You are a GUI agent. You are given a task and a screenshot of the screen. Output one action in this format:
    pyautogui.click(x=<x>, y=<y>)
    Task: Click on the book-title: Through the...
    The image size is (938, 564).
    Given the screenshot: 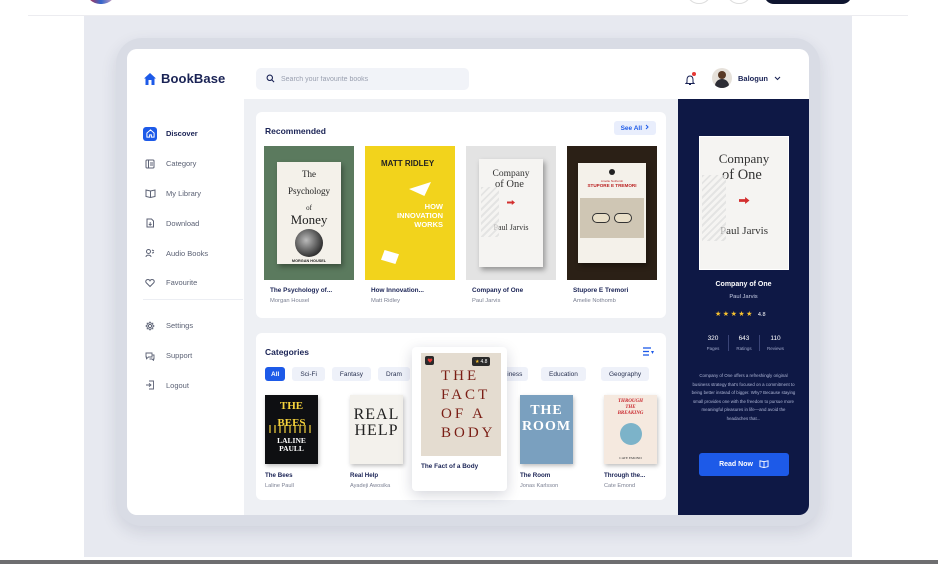 What is the action you would take?
    pyautogui.click(x=625, y=475)
    